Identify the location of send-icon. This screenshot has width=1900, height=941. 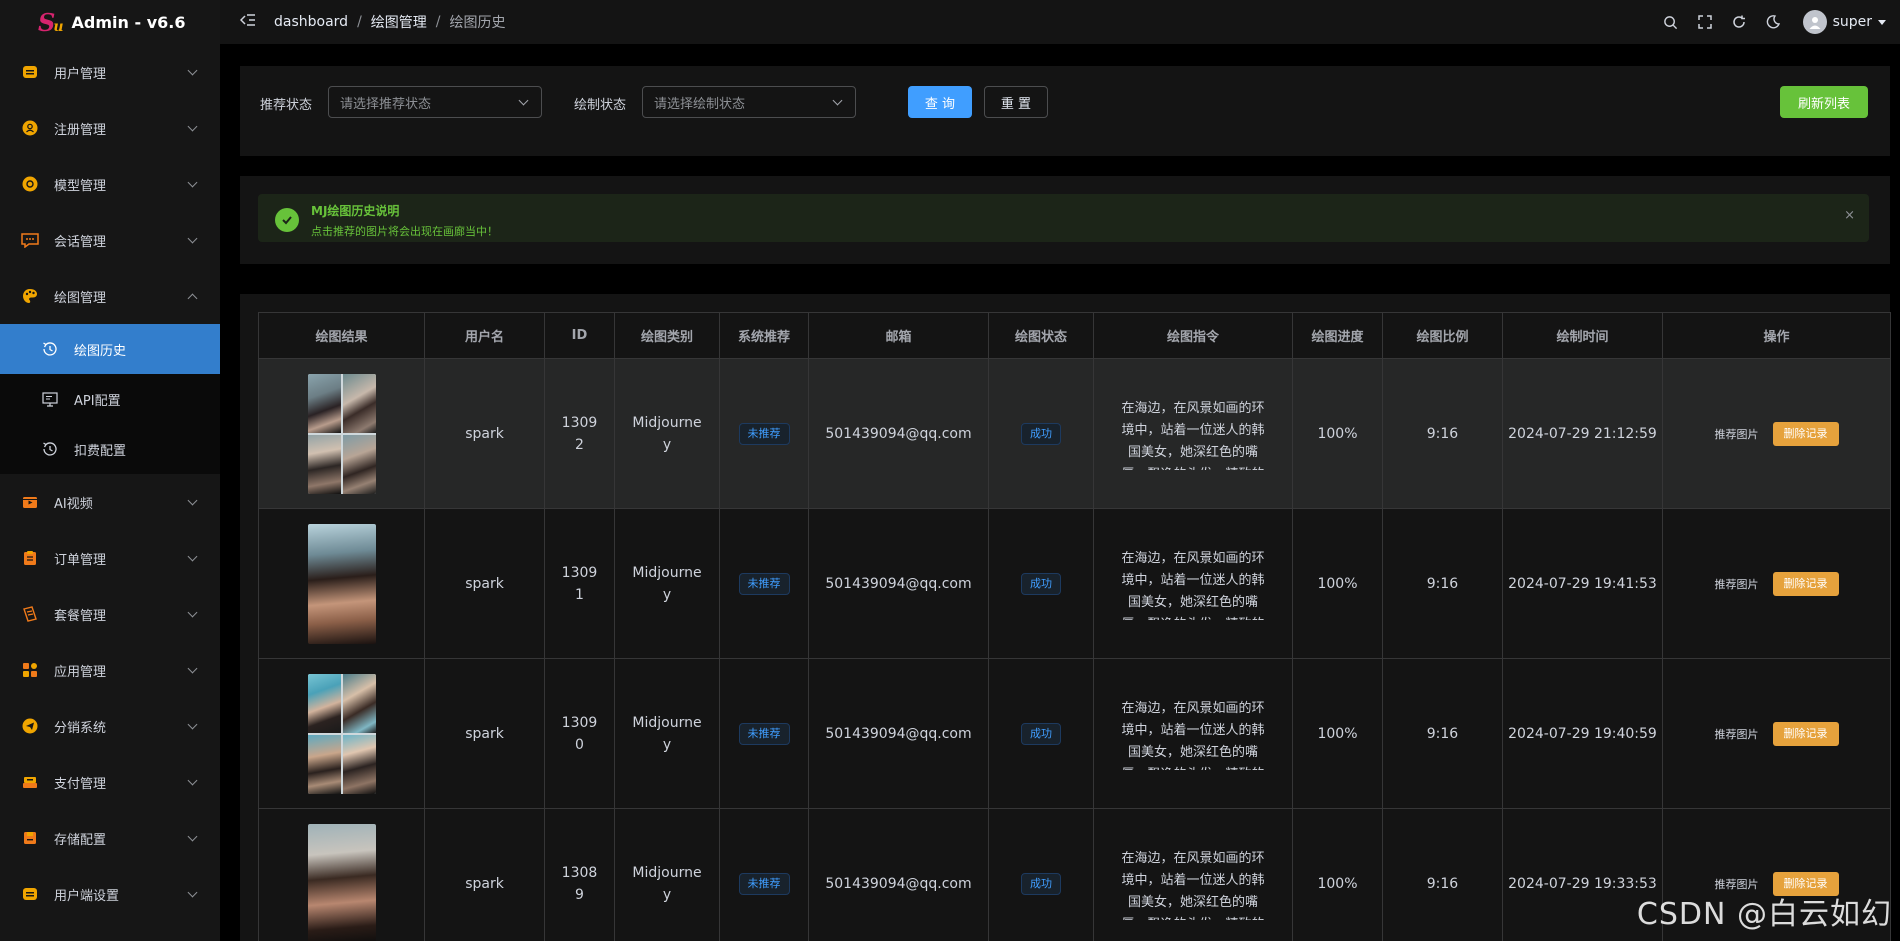
(30, 726).